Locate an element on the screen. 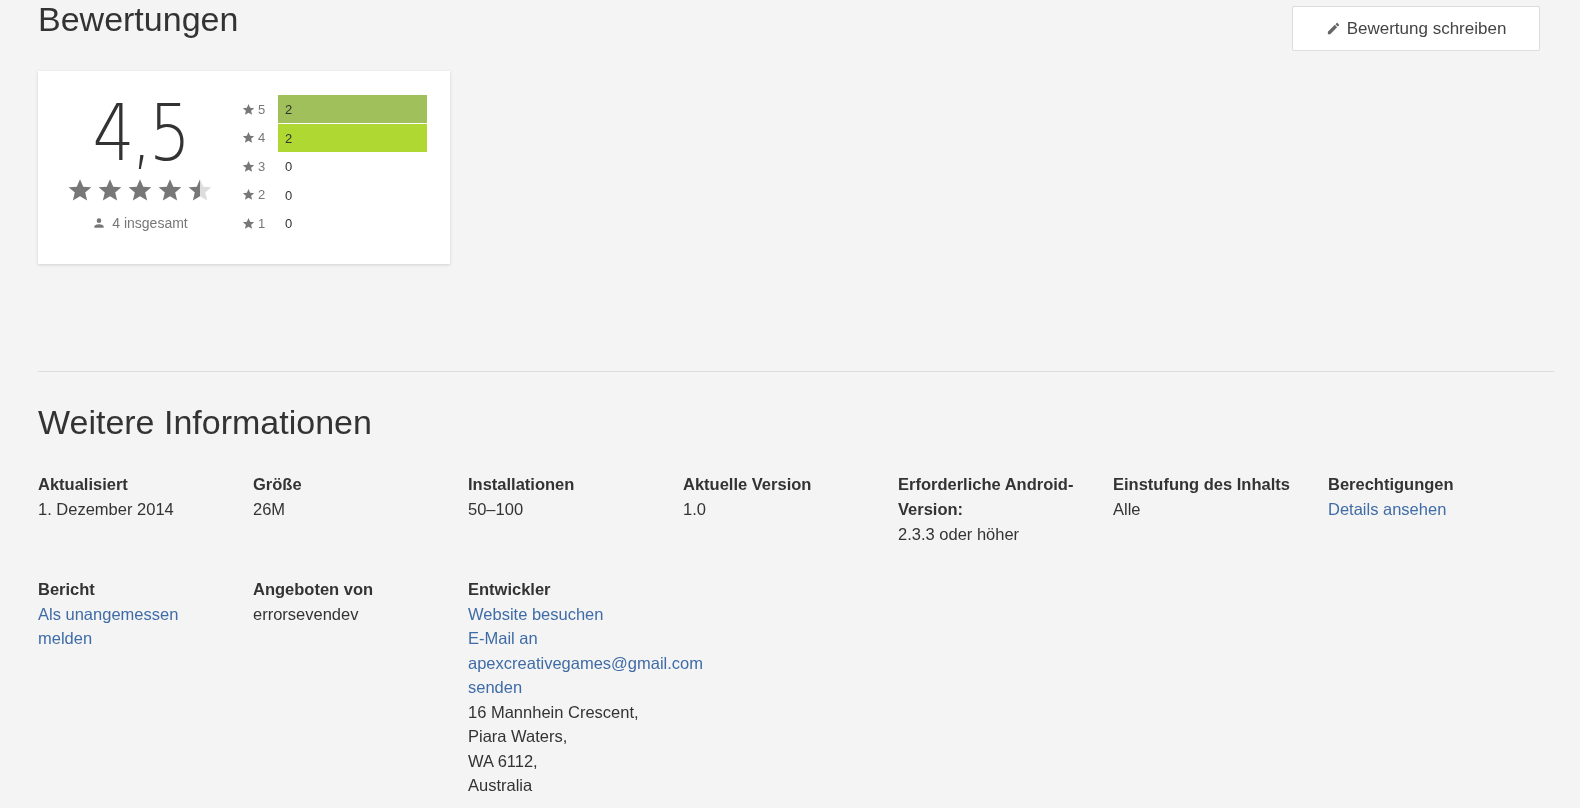 The height and width of the screenshot is (808, 1580). info-link: Details ansehen is located at coordinates (1423, 509).